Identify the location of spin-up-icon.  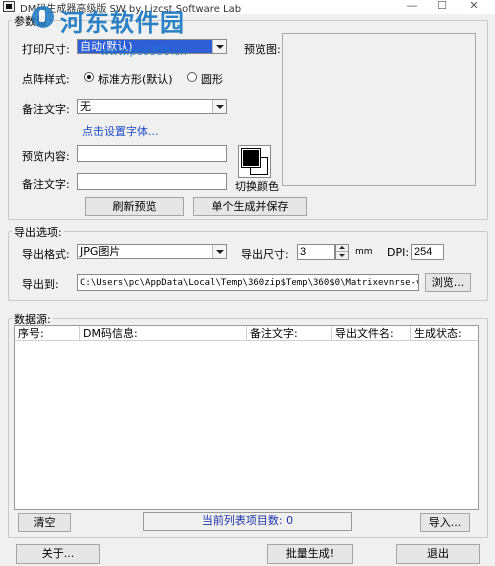
(342, 248).